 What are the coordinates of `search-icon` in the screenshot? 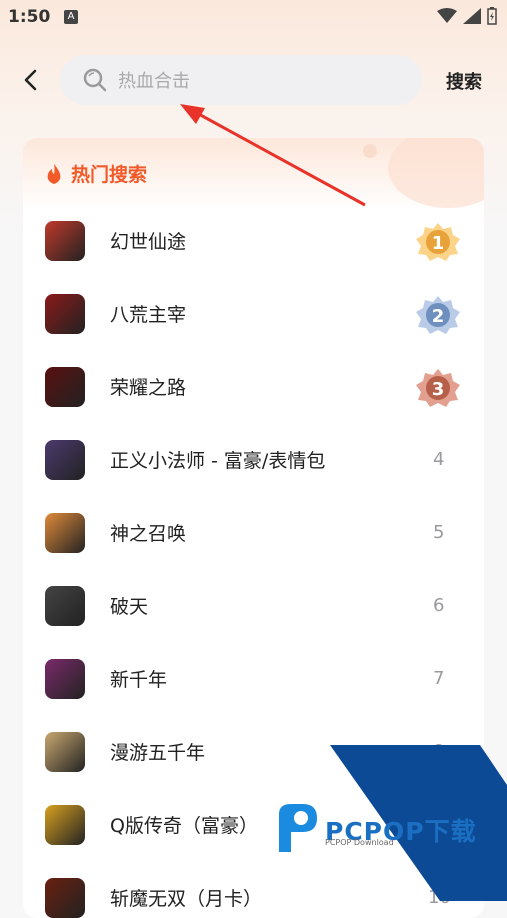 It's located at (95, 80).